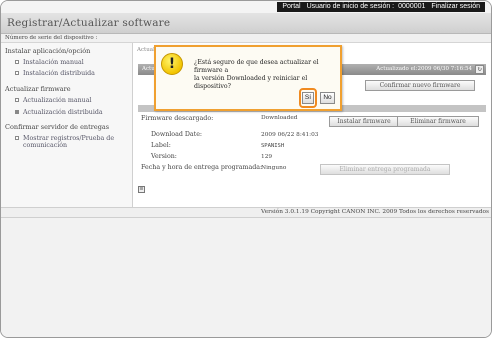 The image size is (492, 338). What do you see at coordinates (479, 69) in the screenshot?
I see `refresh-icon: ↻` at bounding box center [479, 69].